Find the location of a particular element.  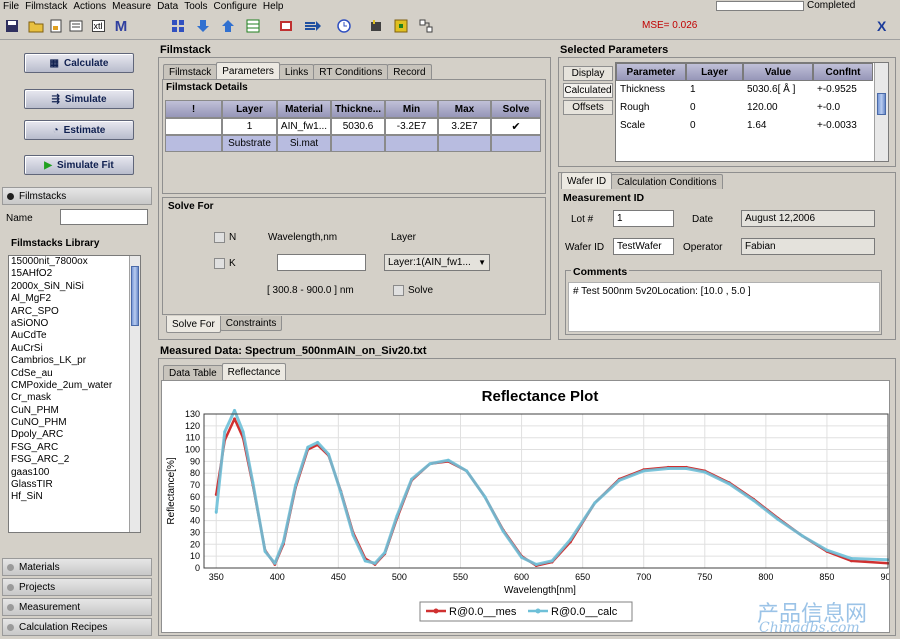

library-item: Cr_mask is located at coordinates (74, 398).